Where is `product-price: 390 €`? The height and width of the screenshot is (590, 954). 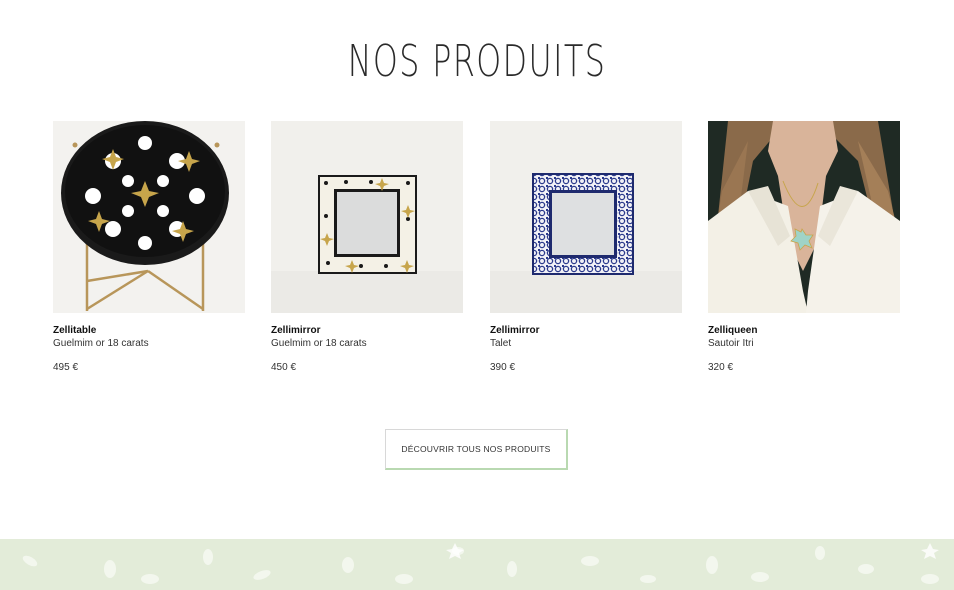
product-price: 390 € is located at coordinates (503, 367).